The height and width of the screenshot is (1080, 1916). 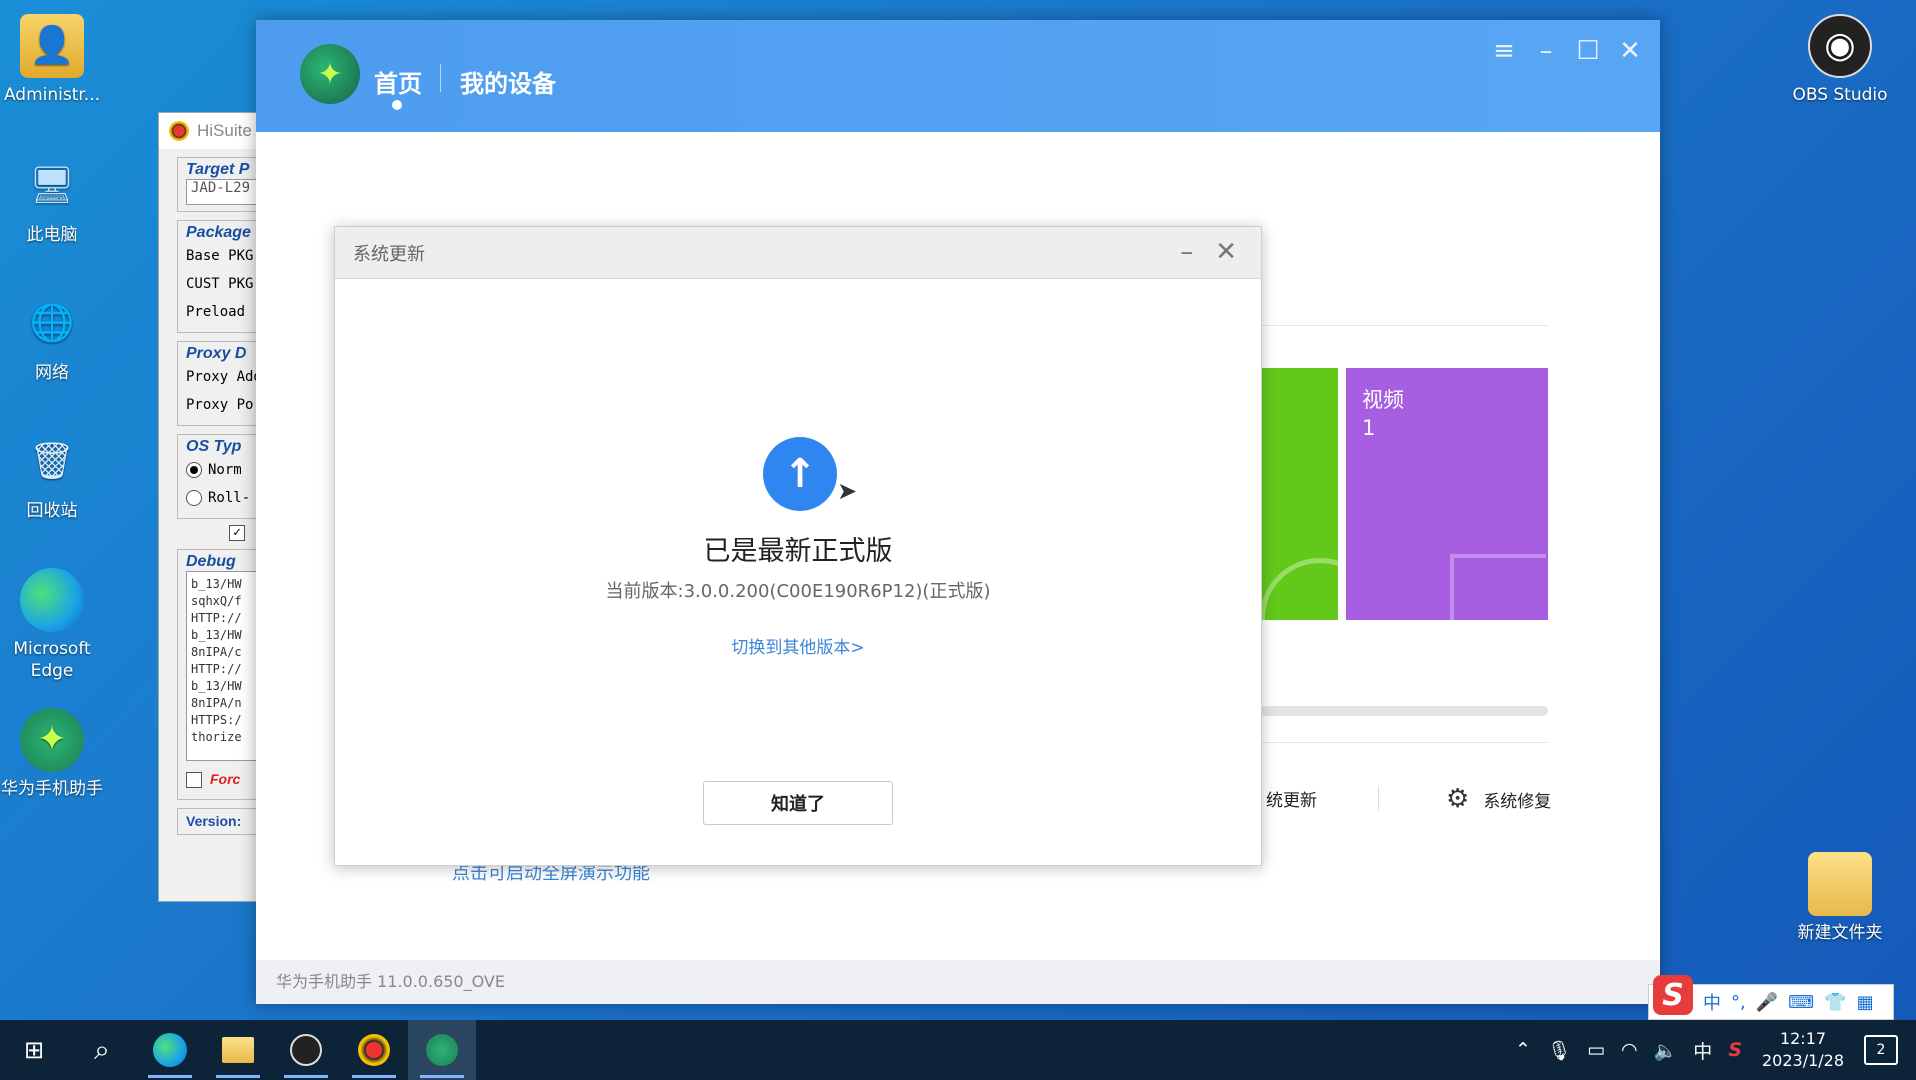 What do you see at coordinates (1735, 1050) in the screenshot?
I see `sogou-tray-icon: S` at bounding box center [1735, 1050].